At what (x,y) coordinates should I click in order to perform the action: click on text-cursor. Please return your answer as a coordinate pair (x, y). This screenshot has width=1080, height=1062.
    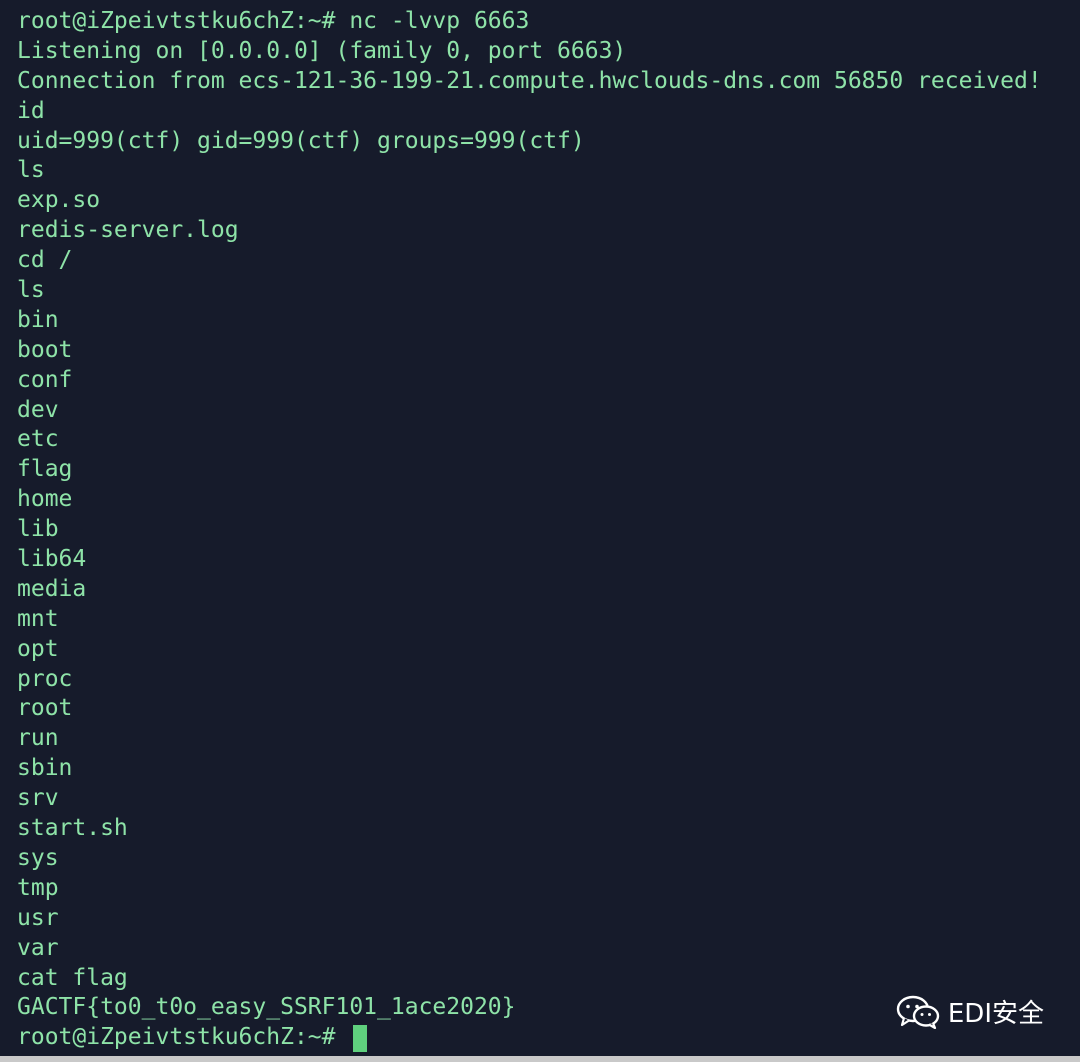
    Looking at the image, I should click on (360, 1038).